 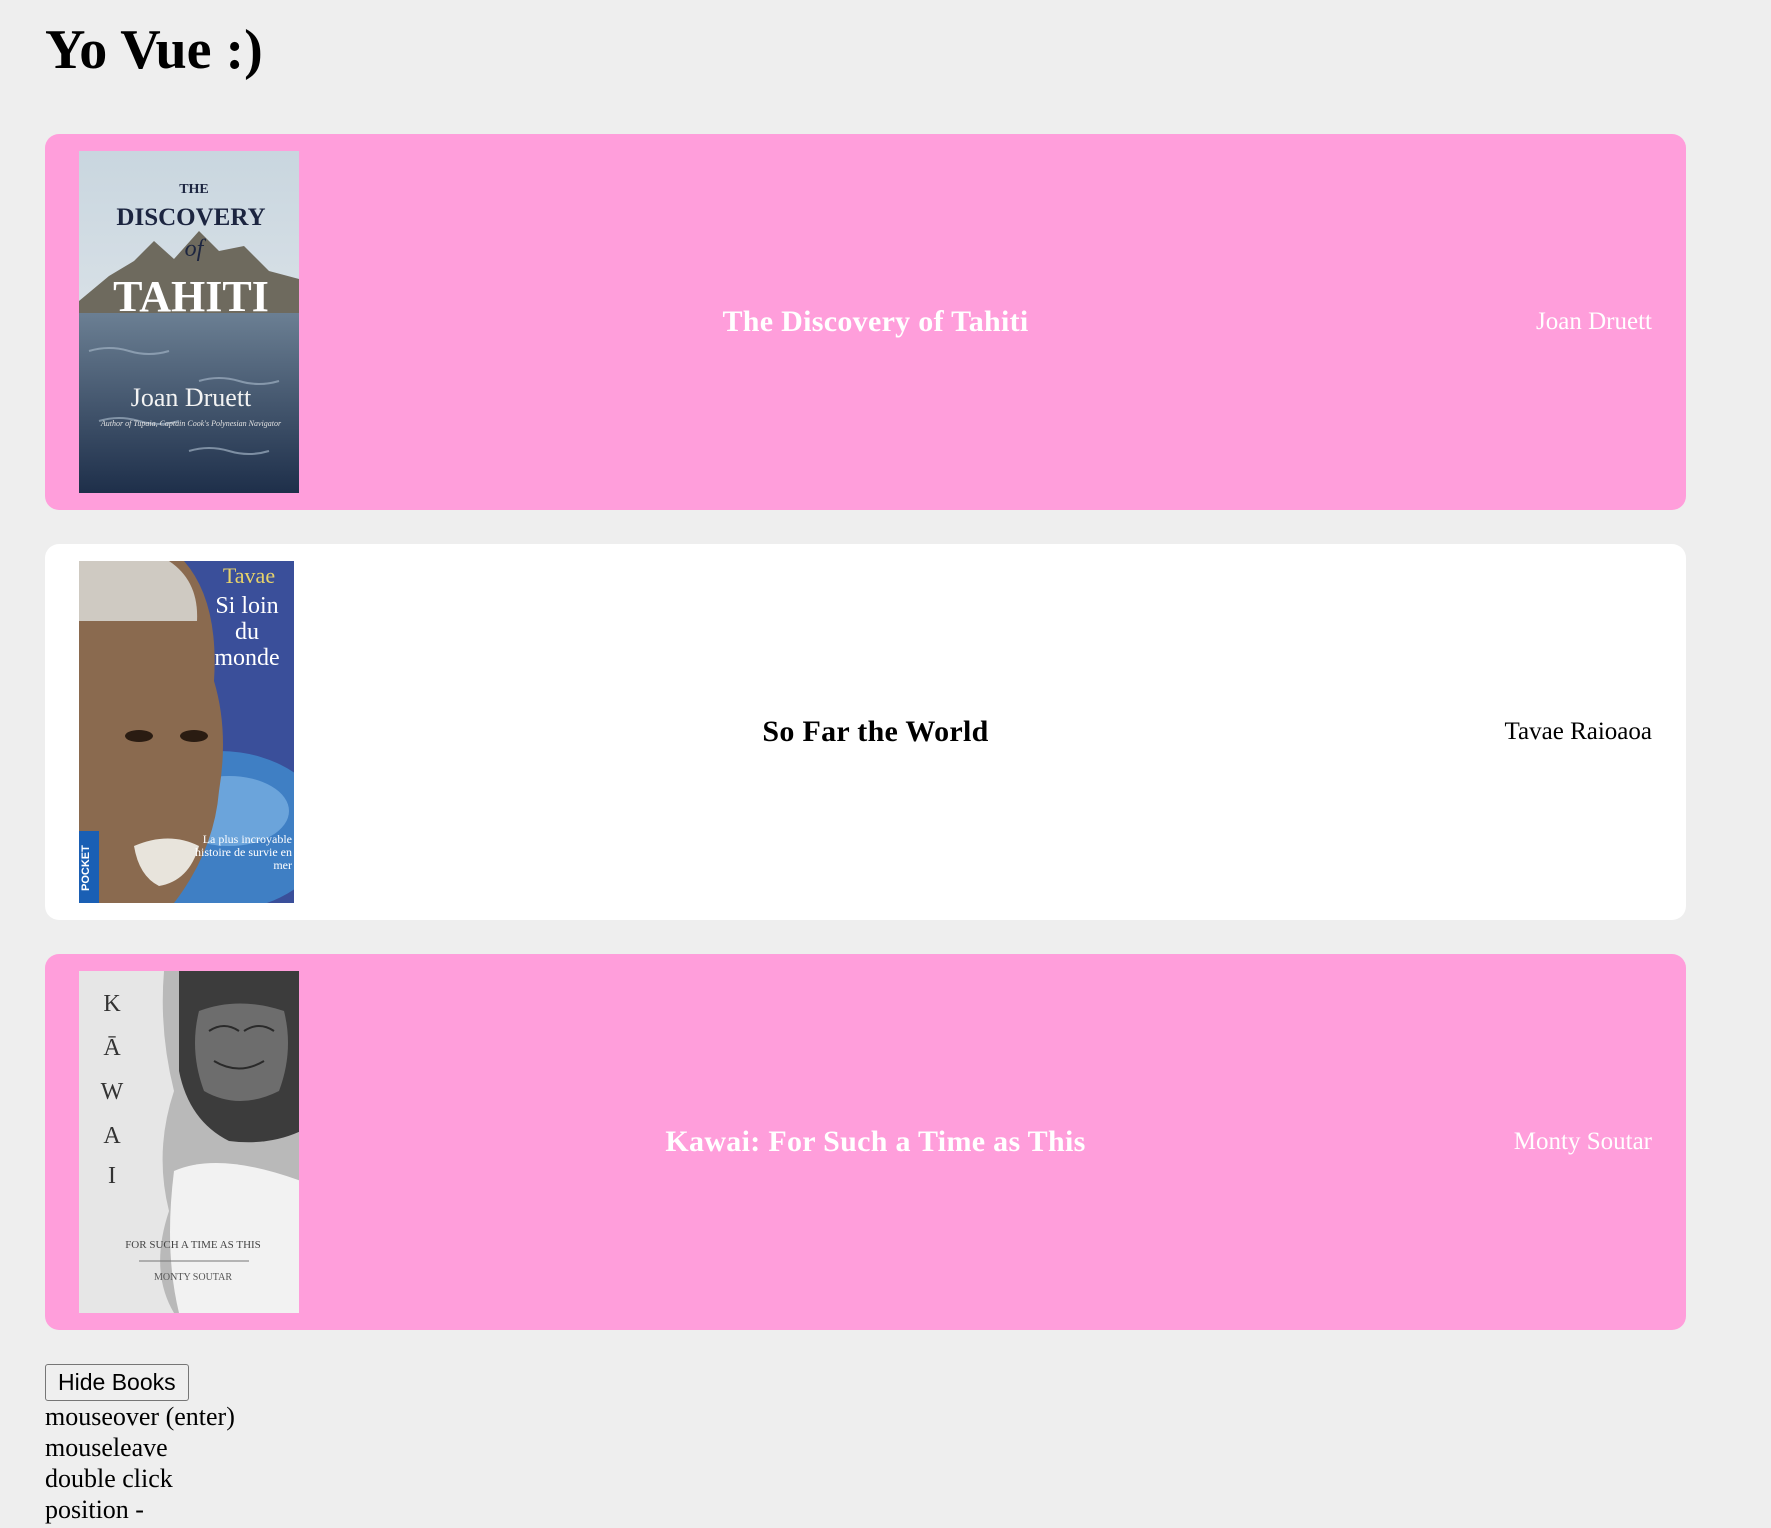 I want to click on book-title: So Far the World, so click(x=875, y=731).